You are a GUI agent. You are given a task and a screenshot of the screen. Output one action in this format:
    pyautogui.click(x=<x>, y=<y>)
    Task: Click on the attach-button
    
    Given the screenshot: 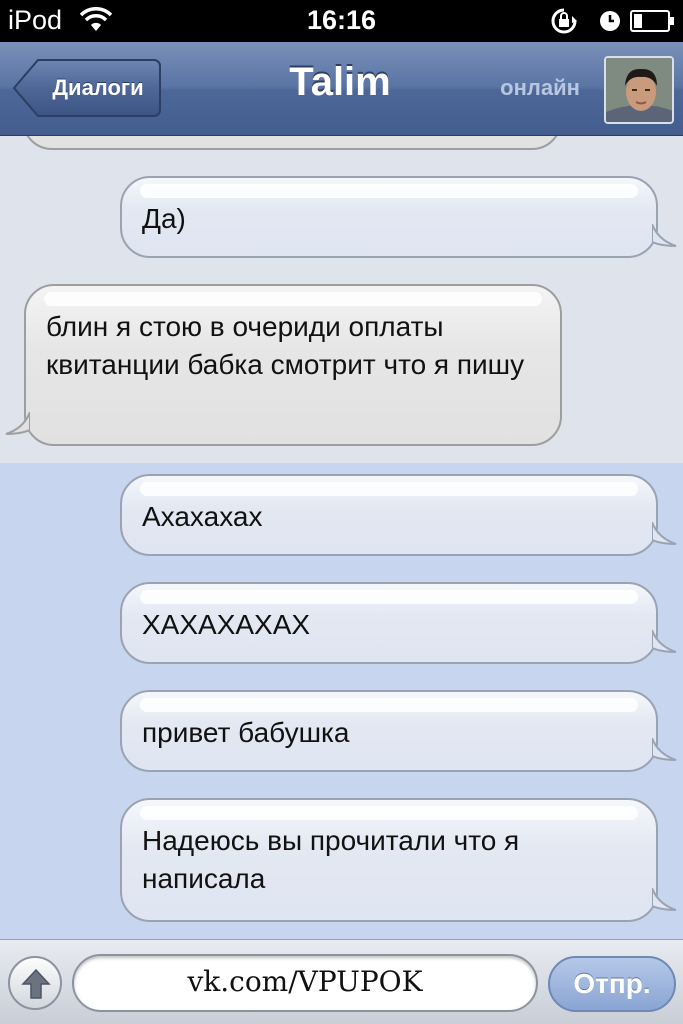 What is the action you would take?
    pyautogui.click(x=35, y=983)
    